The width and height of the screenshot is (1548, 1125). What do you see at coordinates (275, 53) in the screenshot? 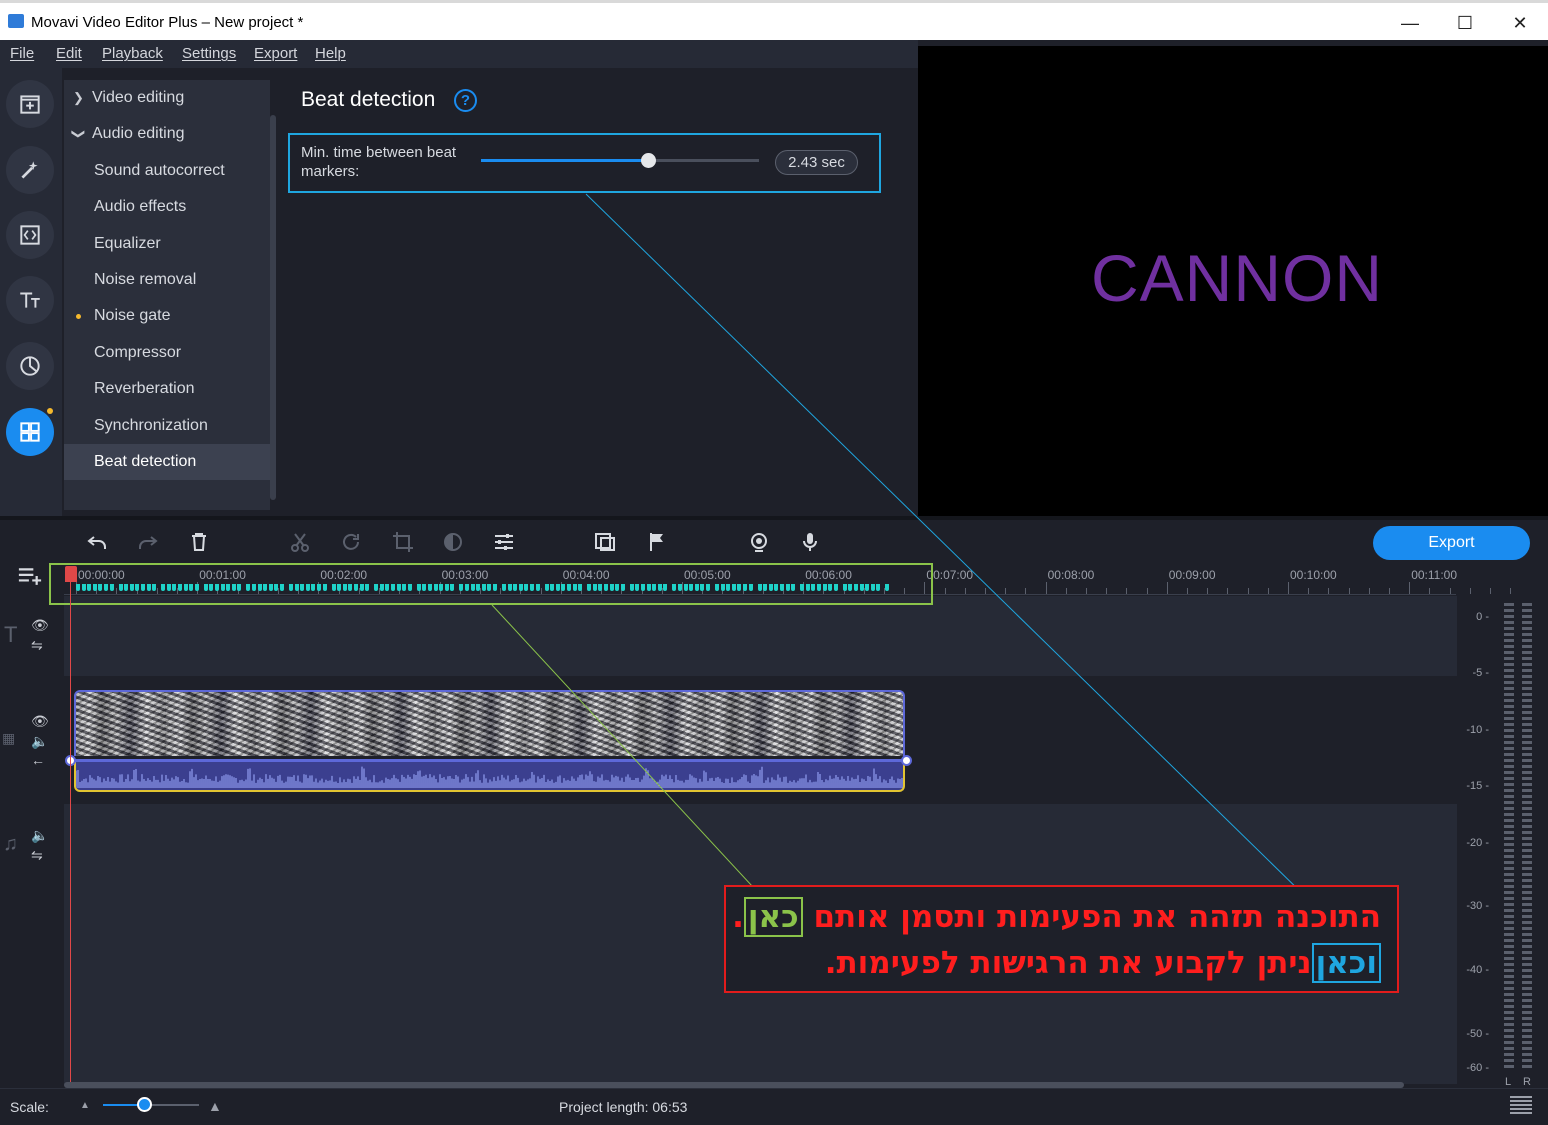
I see `menu-export: Export` at bounding box center [275, 53].